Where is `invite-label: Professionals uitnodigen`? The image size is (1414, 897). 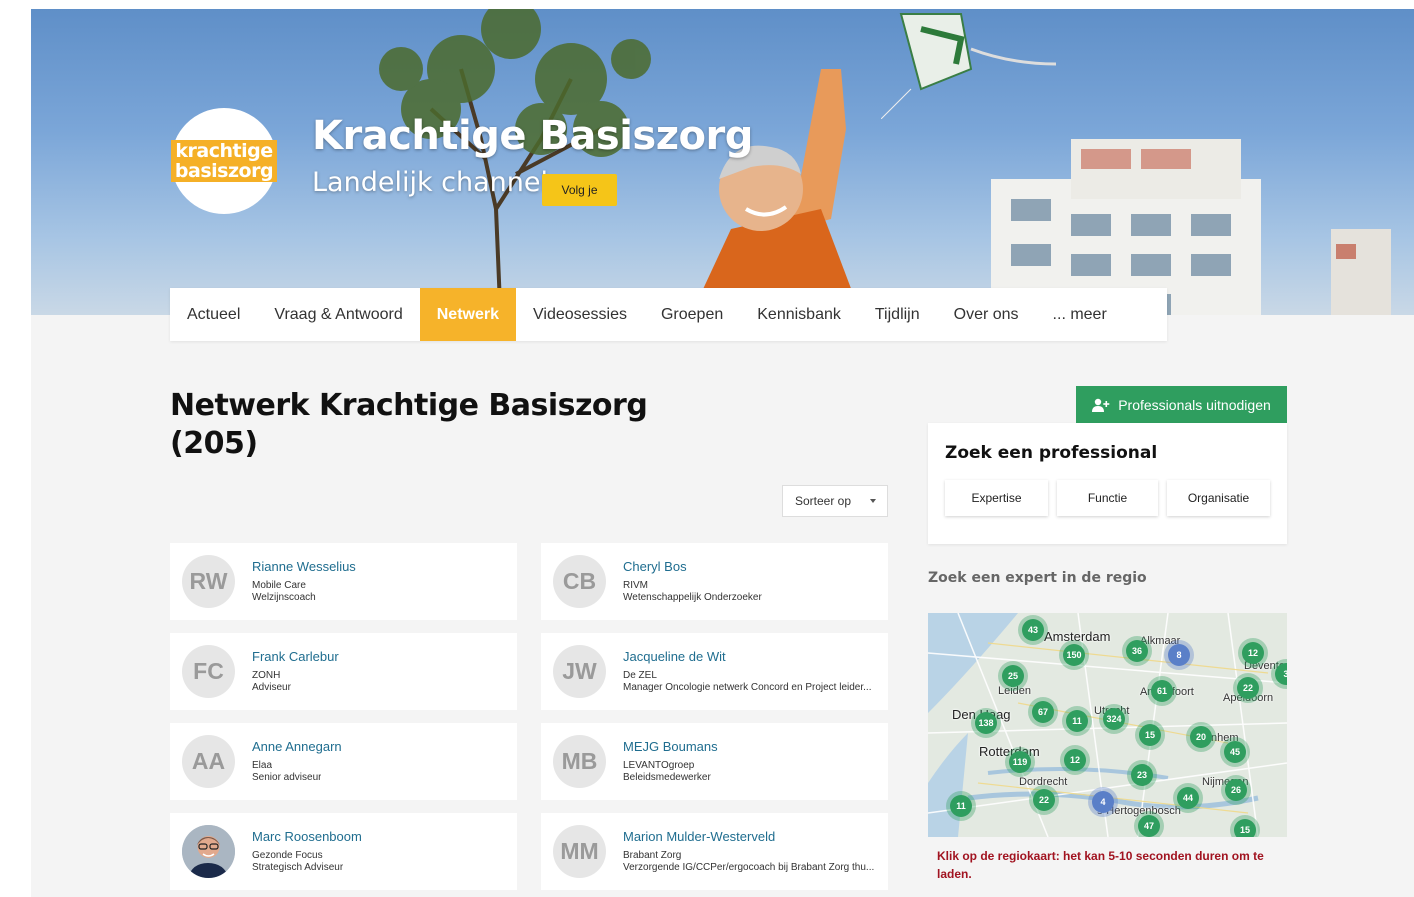
invite-label: Professionals uitnodigen is located at coordinates (1194, 404).